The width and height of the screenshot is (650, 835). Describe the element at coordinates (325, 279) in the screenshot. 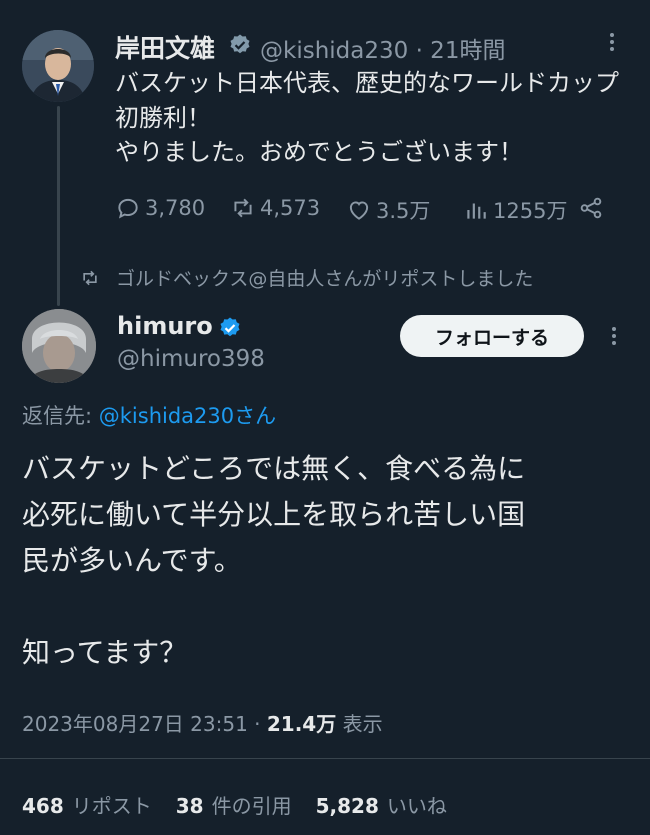

I see `repost-notice-text: ゴルドベックス@自由人さんがリポストしました` at that location.